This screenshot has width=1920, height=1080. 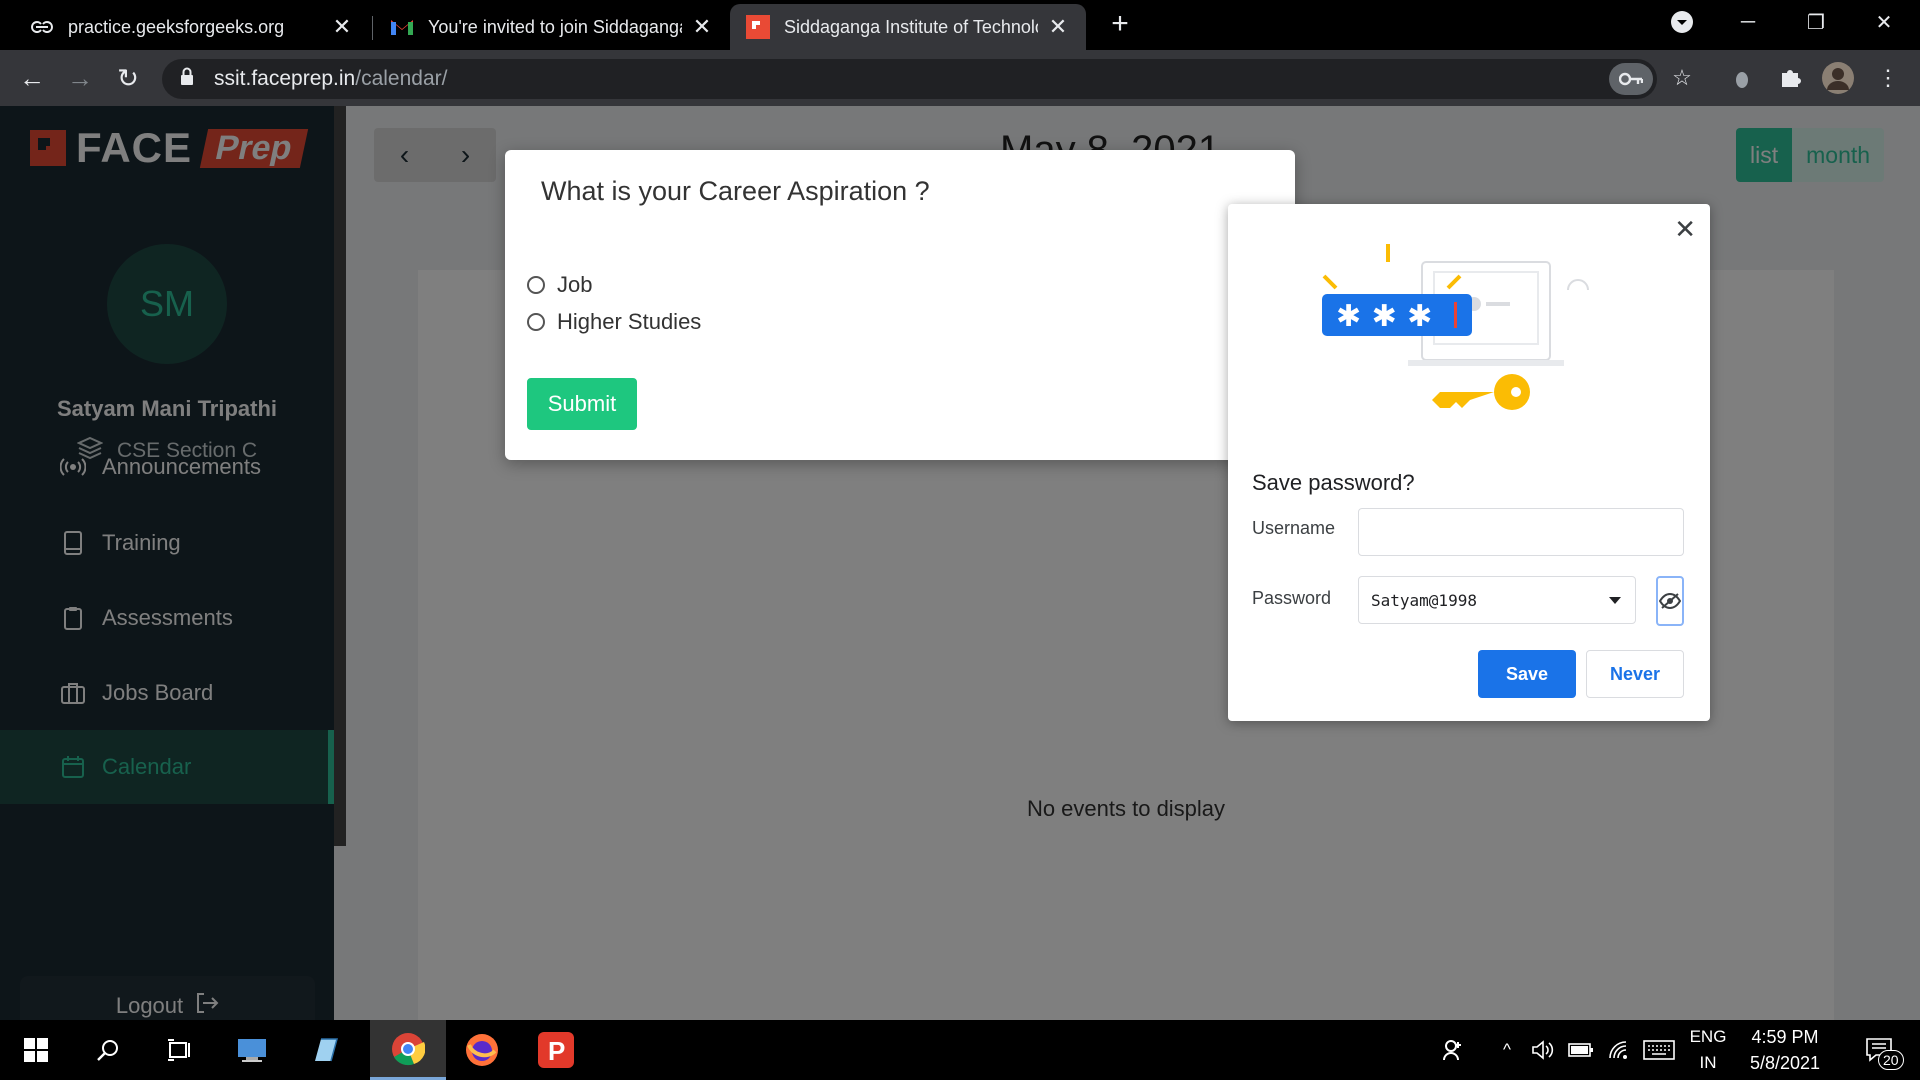 I want to click on geeksforgeeks-icon, so click(x=42, y=27).